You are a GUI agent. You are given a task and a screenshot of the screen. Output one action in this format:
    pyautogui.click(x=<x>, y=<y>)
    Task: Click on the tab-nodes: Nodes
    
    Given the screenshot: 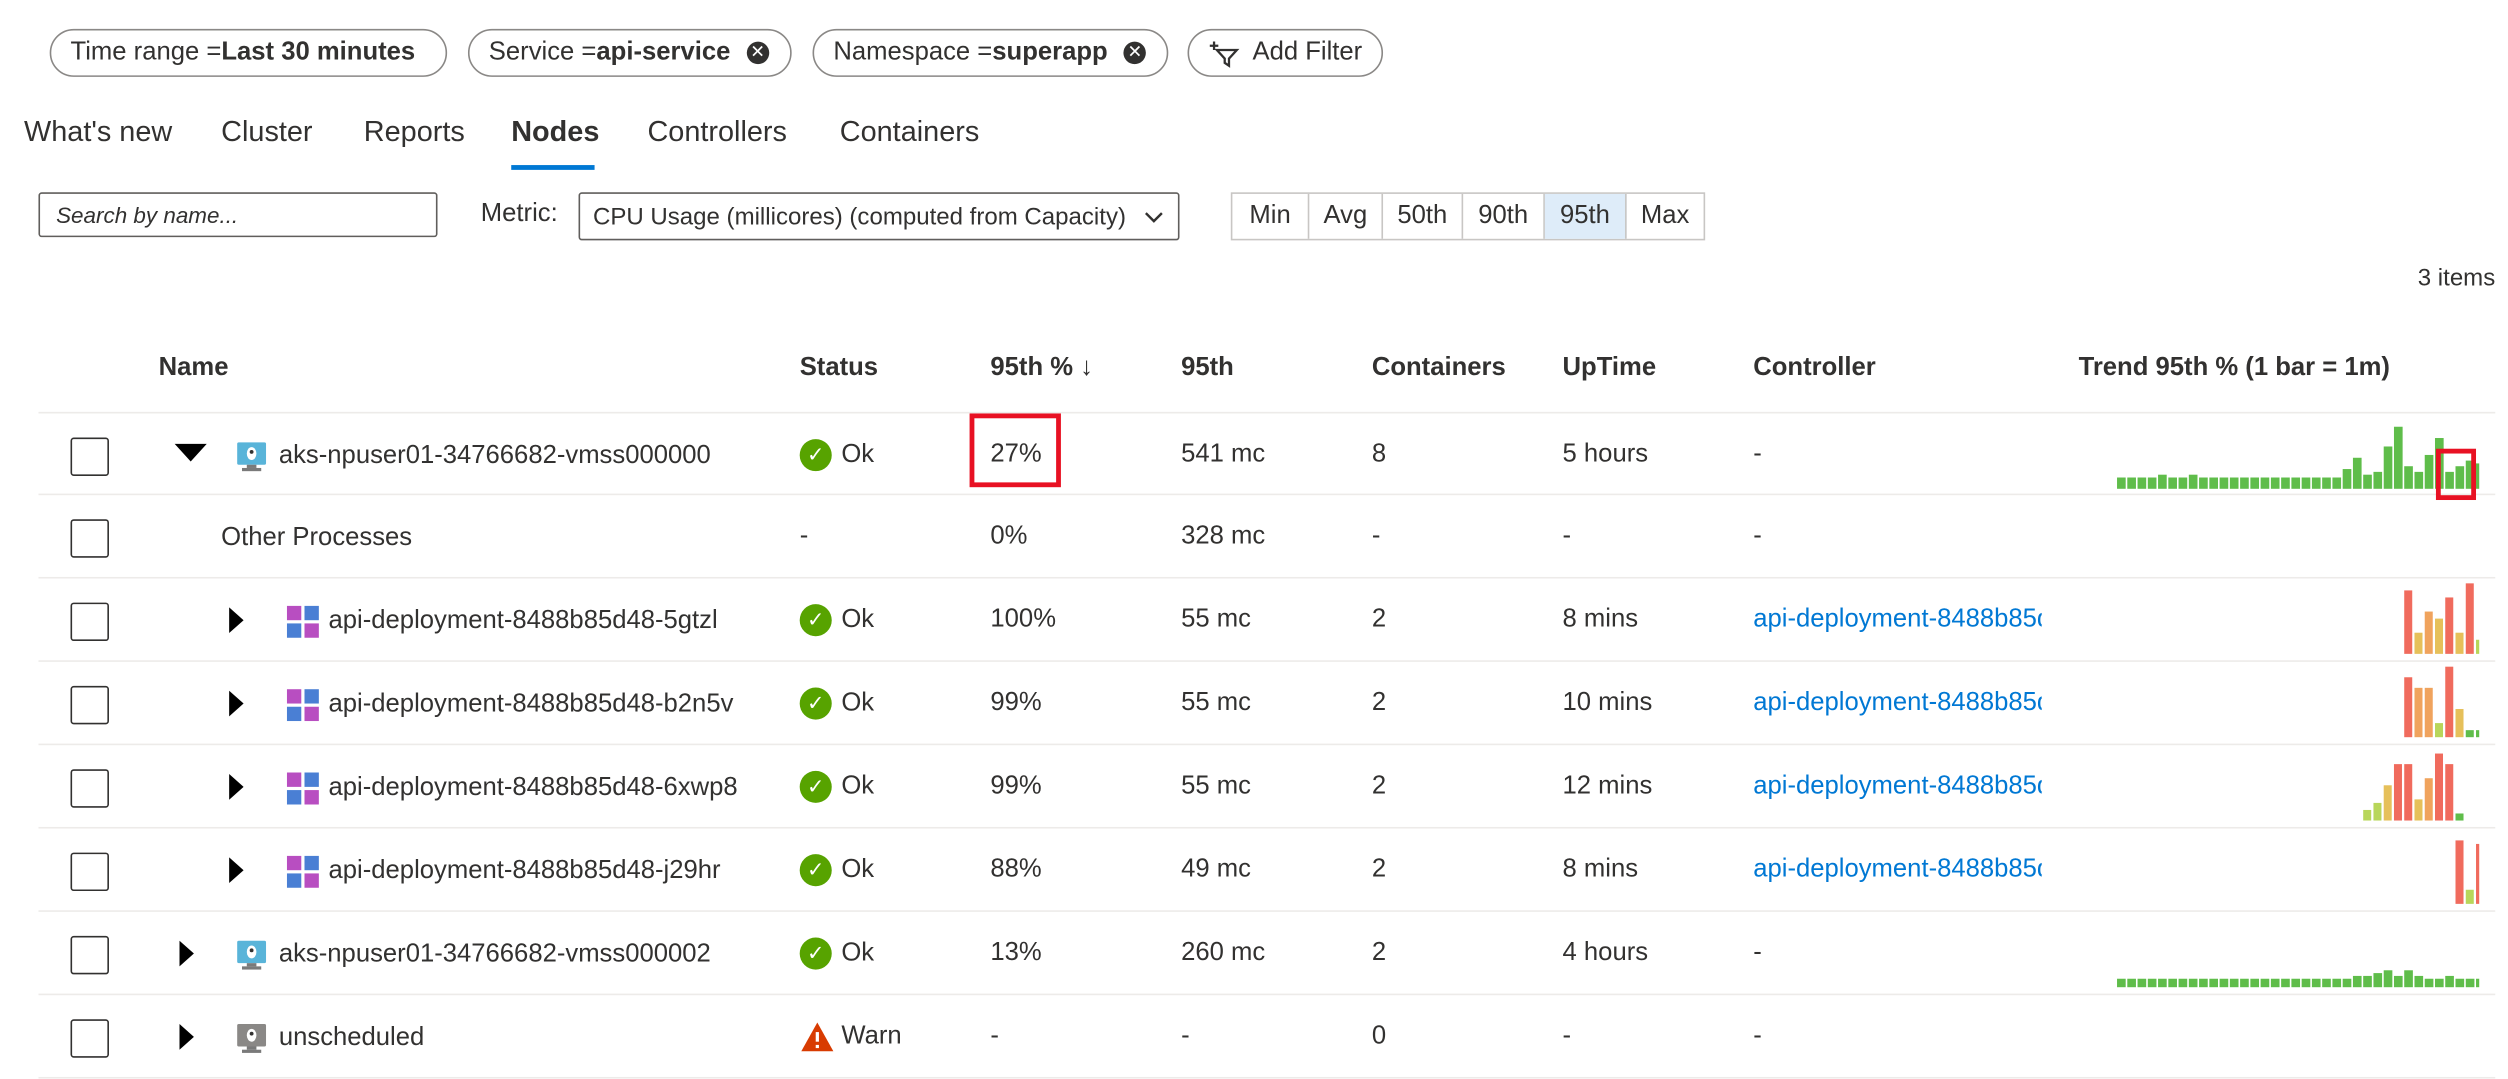 What is the action you would take?
    pyautogui.click(x=555, y=132)
    